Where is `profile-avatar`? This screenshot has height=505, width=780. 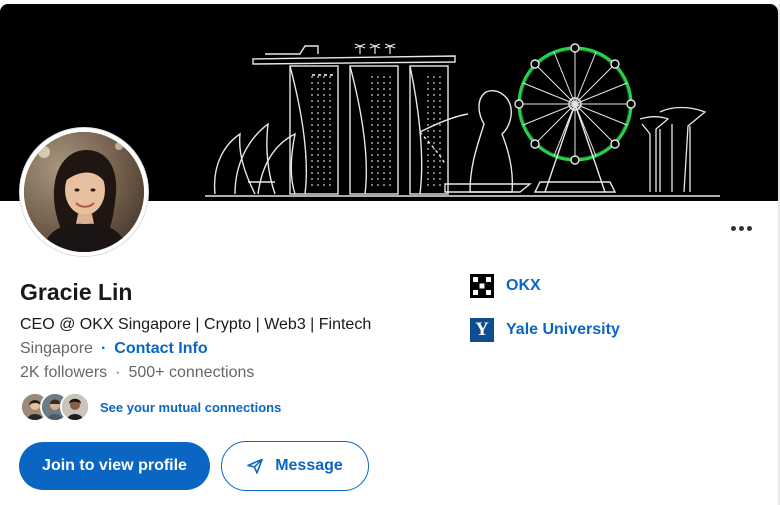
profile-avatar is located at coordinates (84, 192).